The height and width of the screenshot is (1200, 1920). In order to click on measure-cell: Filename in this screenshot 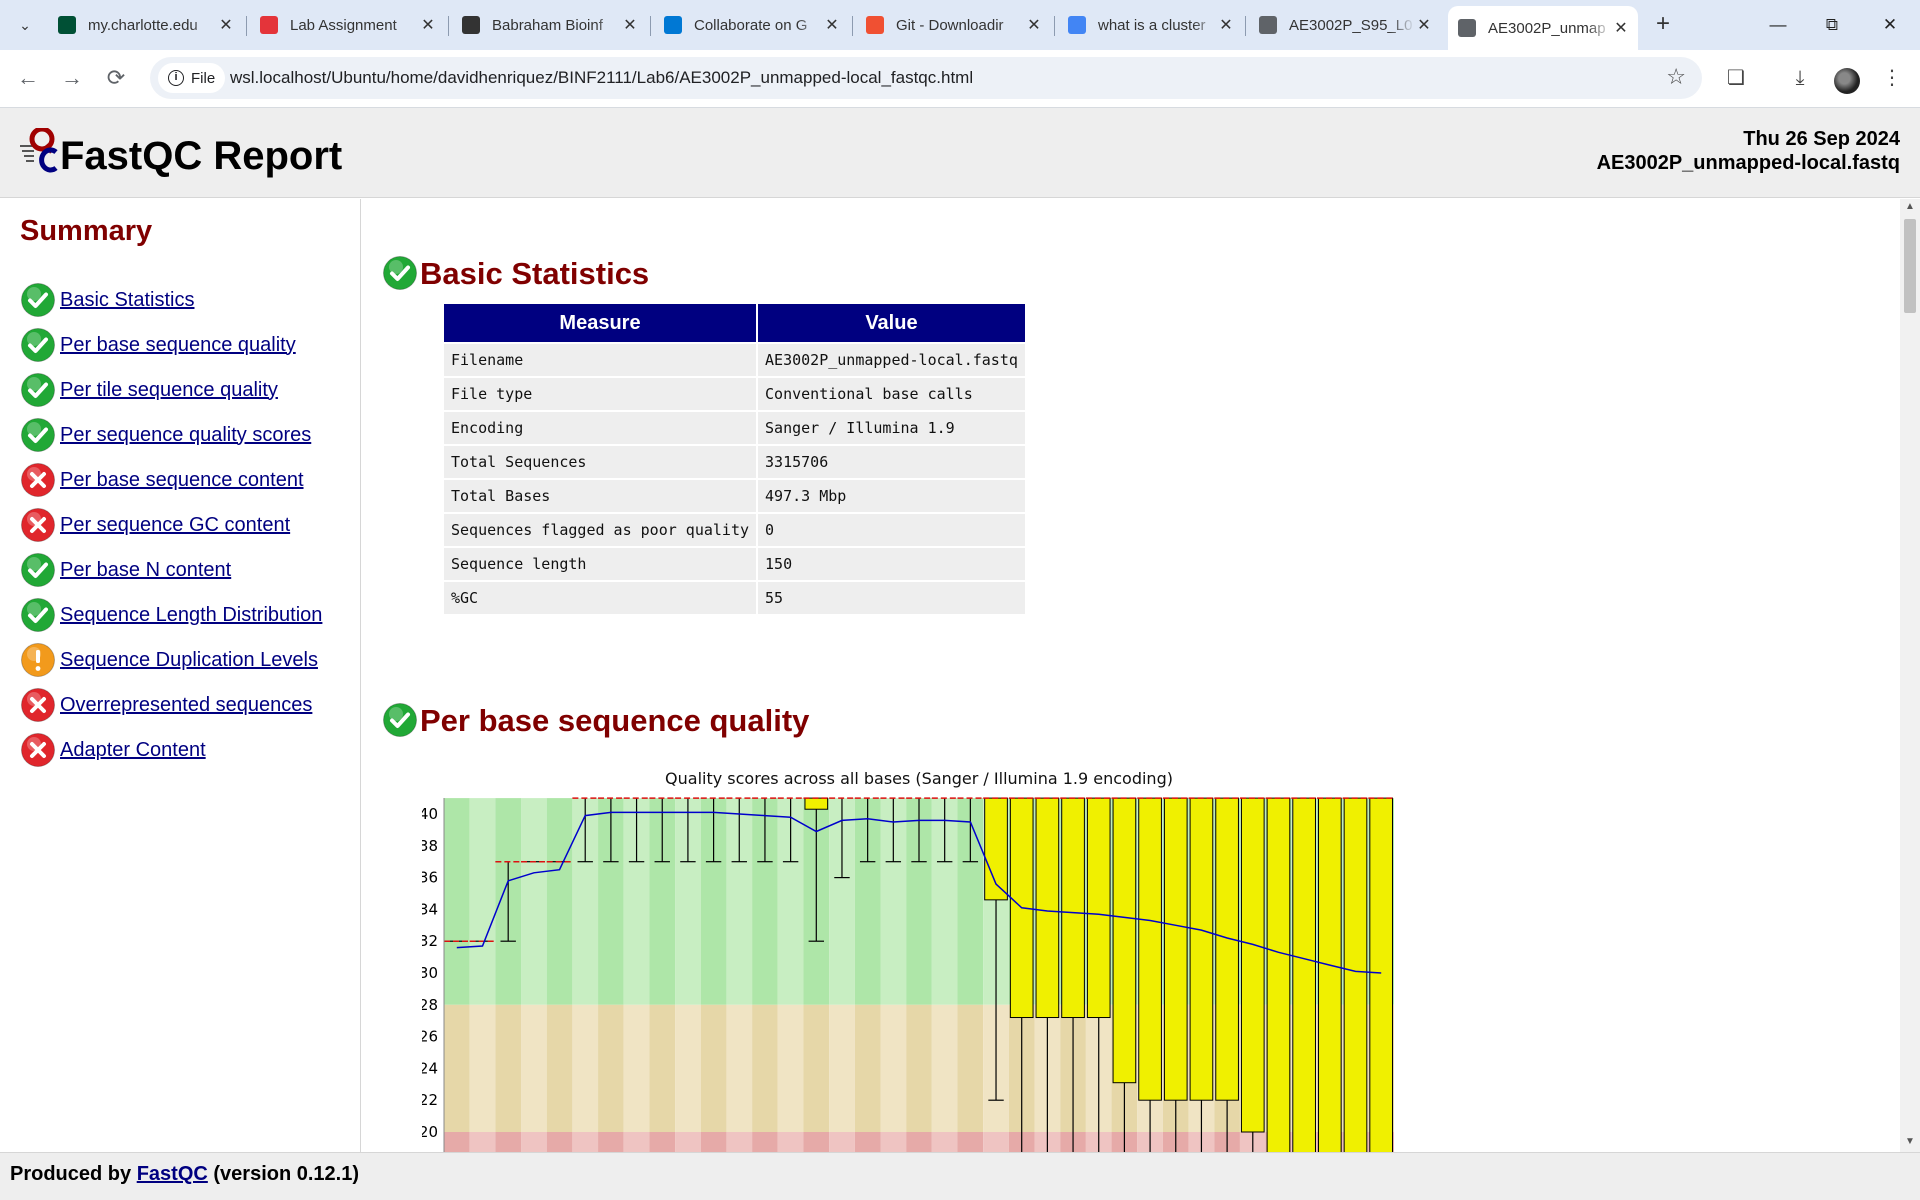, I will do `click(600, 360)`.